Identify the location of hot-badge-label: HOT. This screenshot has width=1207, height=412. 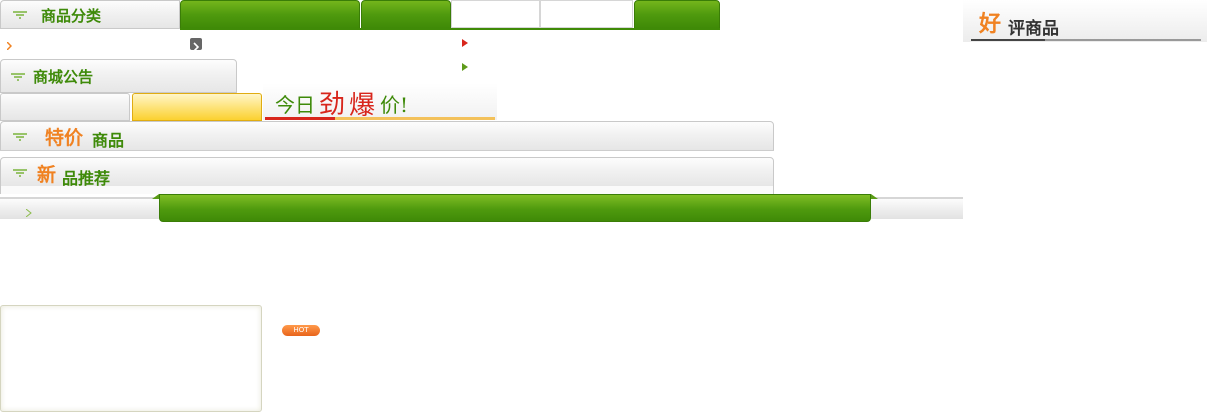
(301, 330).